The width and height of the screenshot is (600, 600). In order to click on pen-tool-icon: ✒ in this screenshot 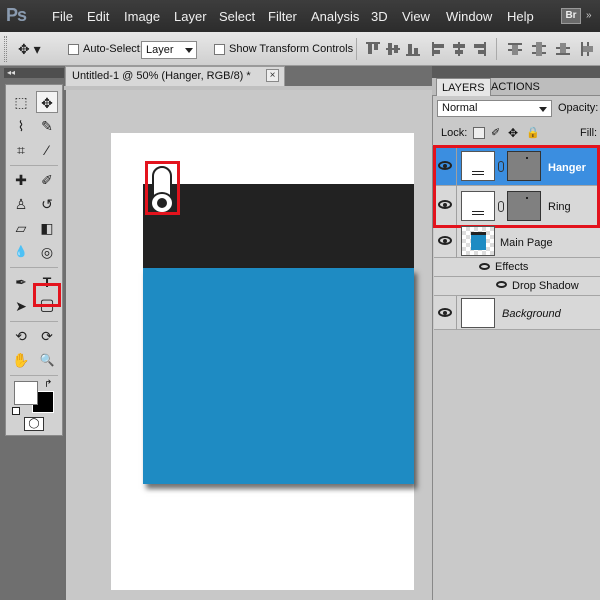, I will do `click(21, 282)`.